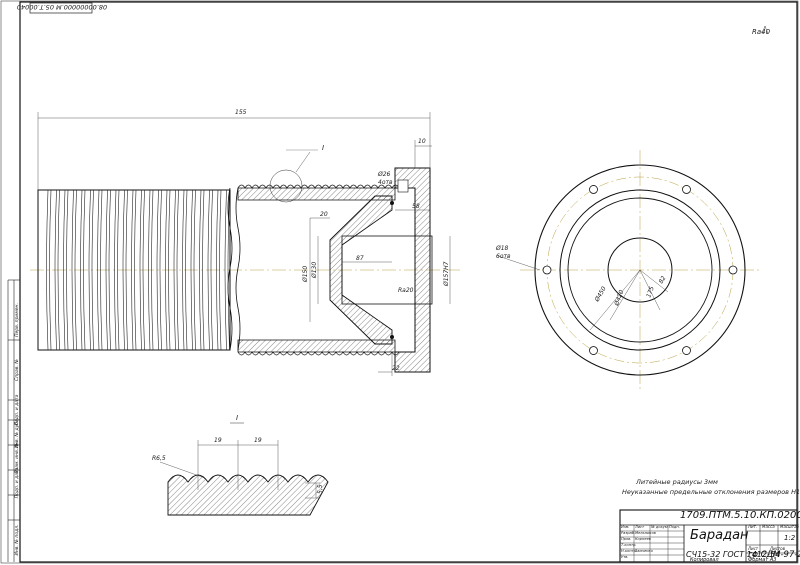  What do you see at coordinates (17, 539) in the screenshot?
I see `side-cell-6: Инв. № подл.` at bounding box center [17, 539].